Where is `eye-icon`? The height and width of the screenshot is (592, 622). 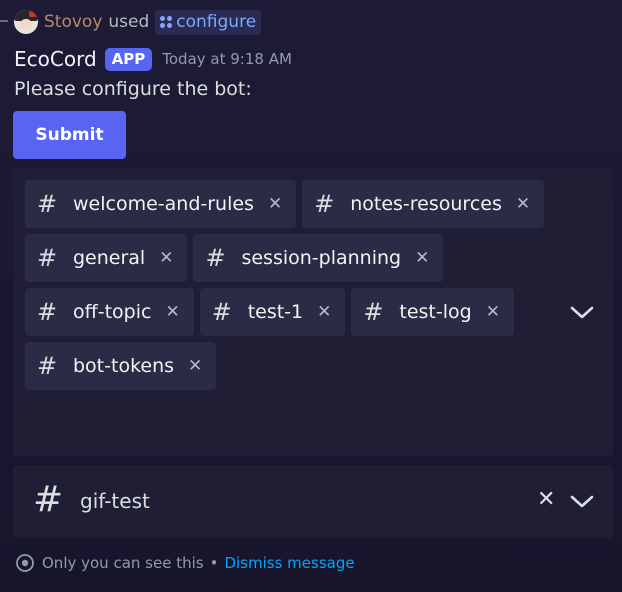
eye-icon is located at coordinates (25, 563).